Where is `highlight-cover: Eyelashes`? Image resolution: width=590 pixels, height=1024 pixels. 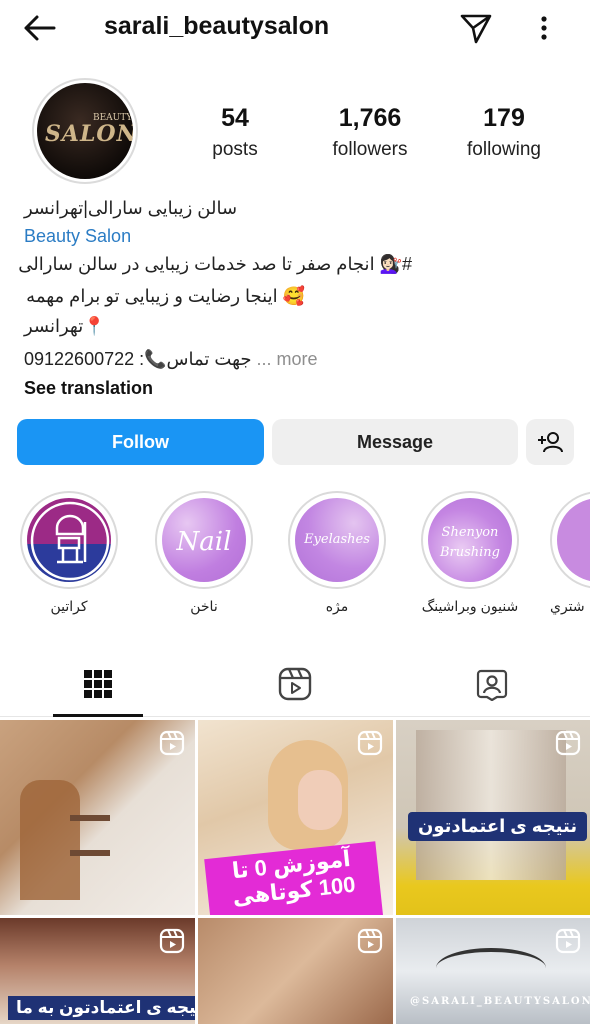
highlight-cover: Eyelashes is located at coordinates (337, 540).